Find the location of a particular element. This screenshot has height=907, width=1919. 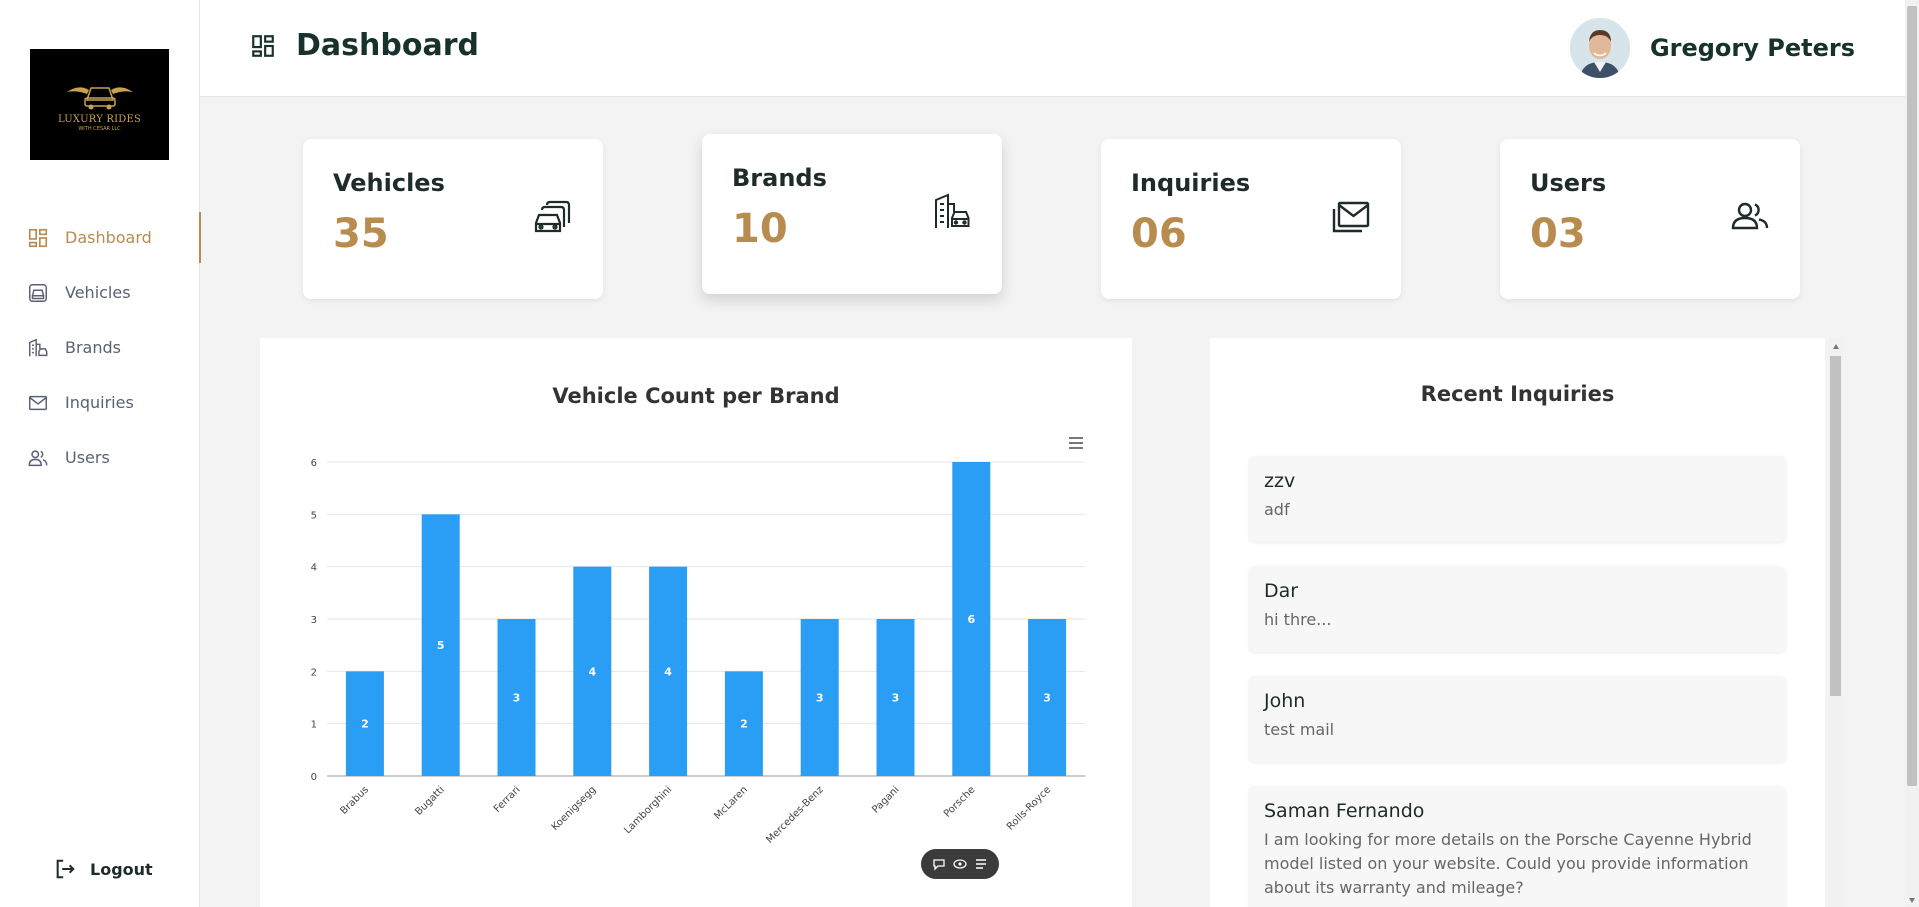

comment-icon is located at coordinates (939, 864).